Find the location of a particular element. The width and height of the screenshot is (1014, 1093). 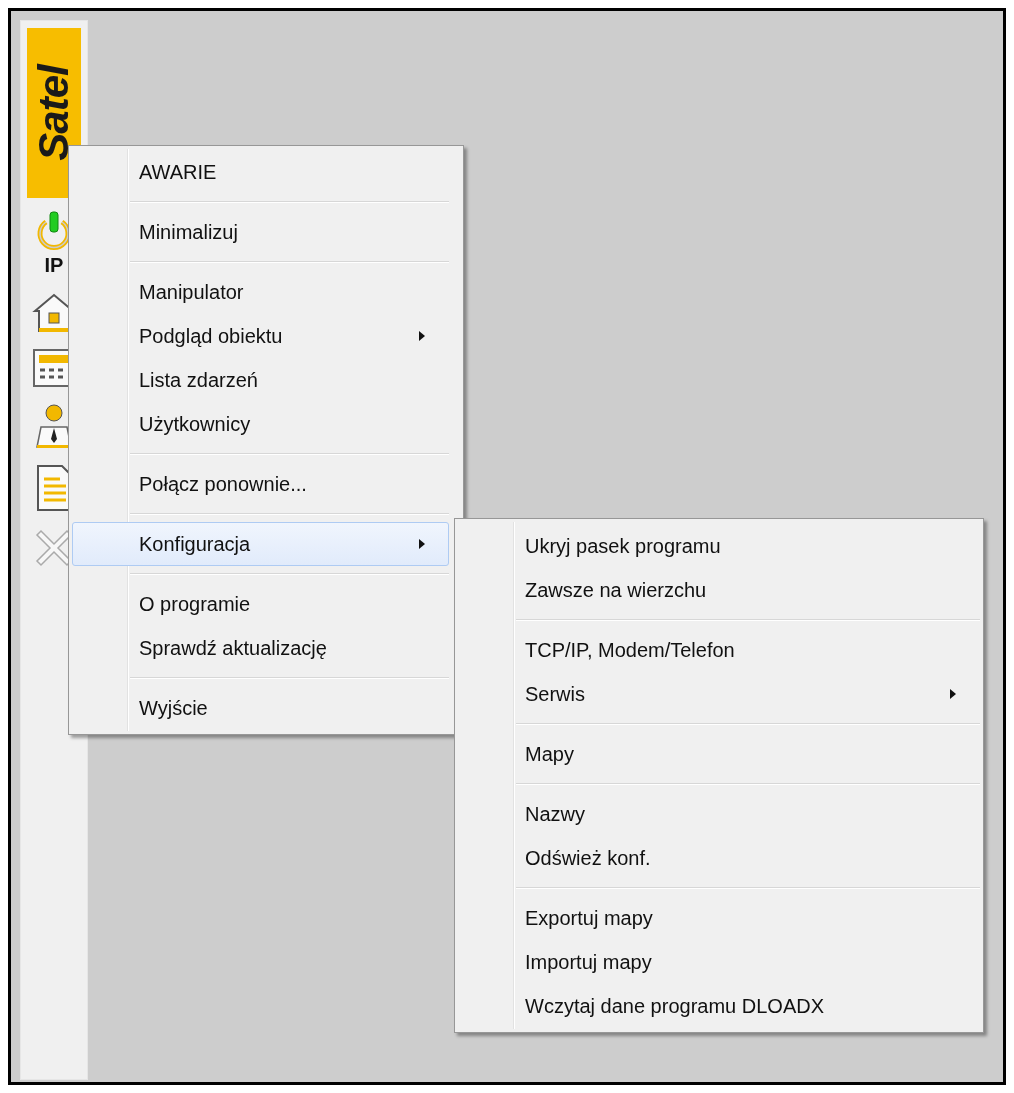

menu-item: TCP/IP, Modem/Telefon is located at coordinates (719, 650).